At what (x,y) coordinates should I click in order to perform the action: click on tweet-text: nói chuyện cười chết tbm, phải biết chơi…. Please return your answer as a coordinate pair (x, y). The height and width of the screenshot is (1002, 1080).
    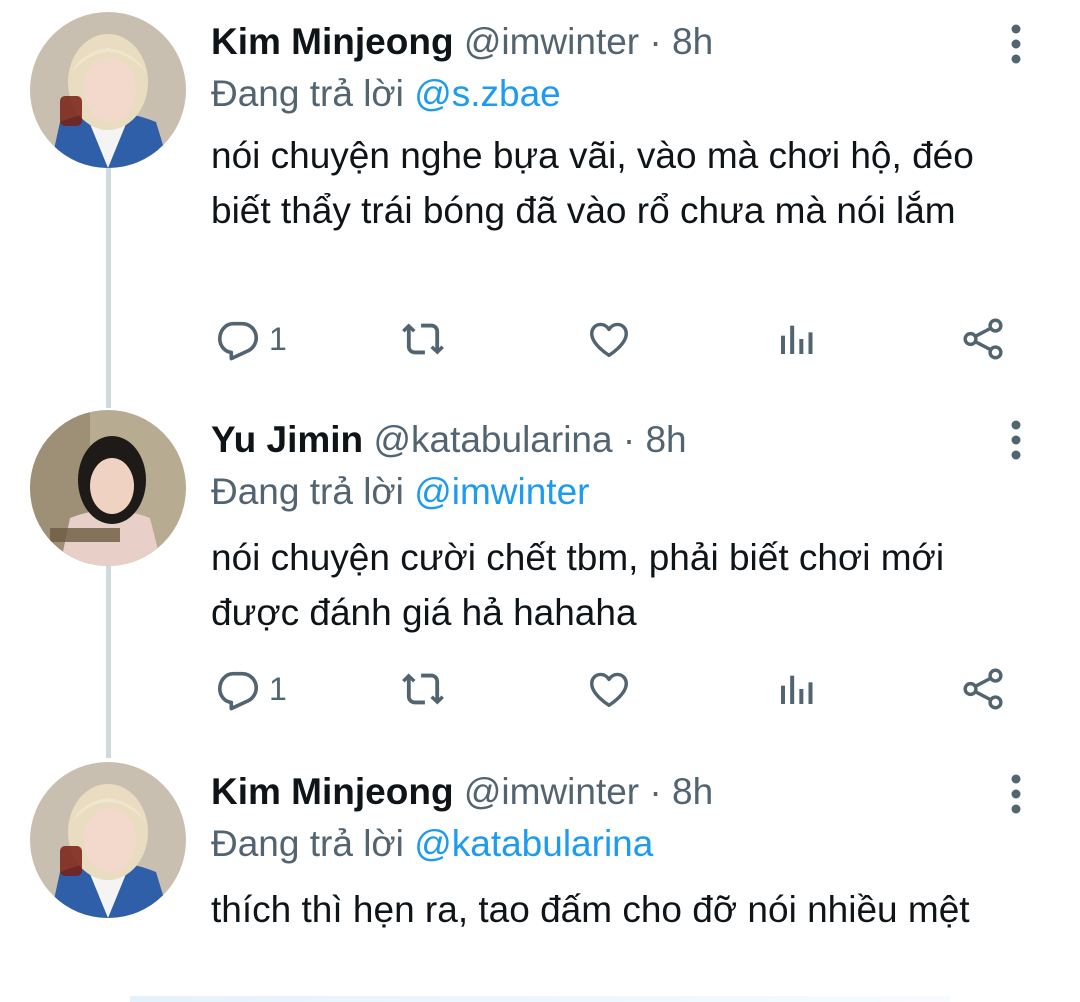
    Looking at the image, I should click on (578, 585).